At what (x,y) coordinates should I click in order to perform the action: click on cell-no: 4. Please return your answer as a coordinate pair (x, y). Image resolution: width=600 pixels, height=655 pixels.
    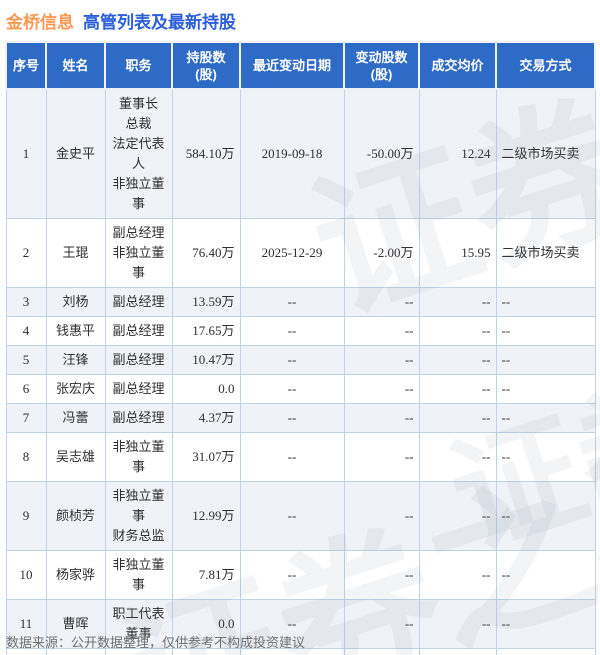
    Looking at the image, I should click on (26, 331).